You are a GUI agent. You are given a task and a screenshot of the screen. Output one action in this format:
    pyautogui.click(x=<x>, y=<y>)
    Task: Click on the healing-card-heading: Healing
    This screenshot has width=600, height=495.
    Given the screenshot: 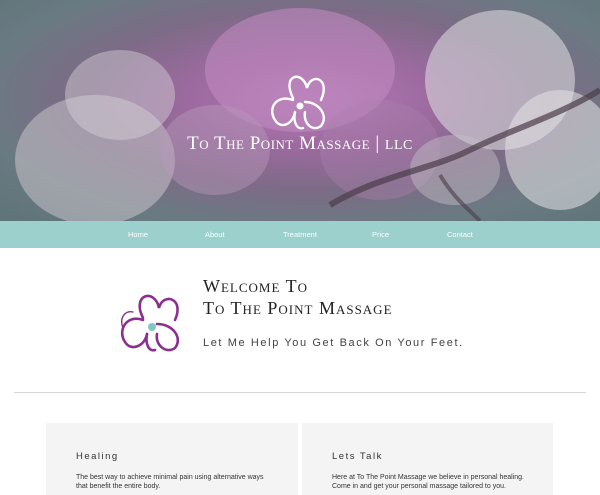 What is the action you would take?
    pyautogui.click(x=97, y=456)
    